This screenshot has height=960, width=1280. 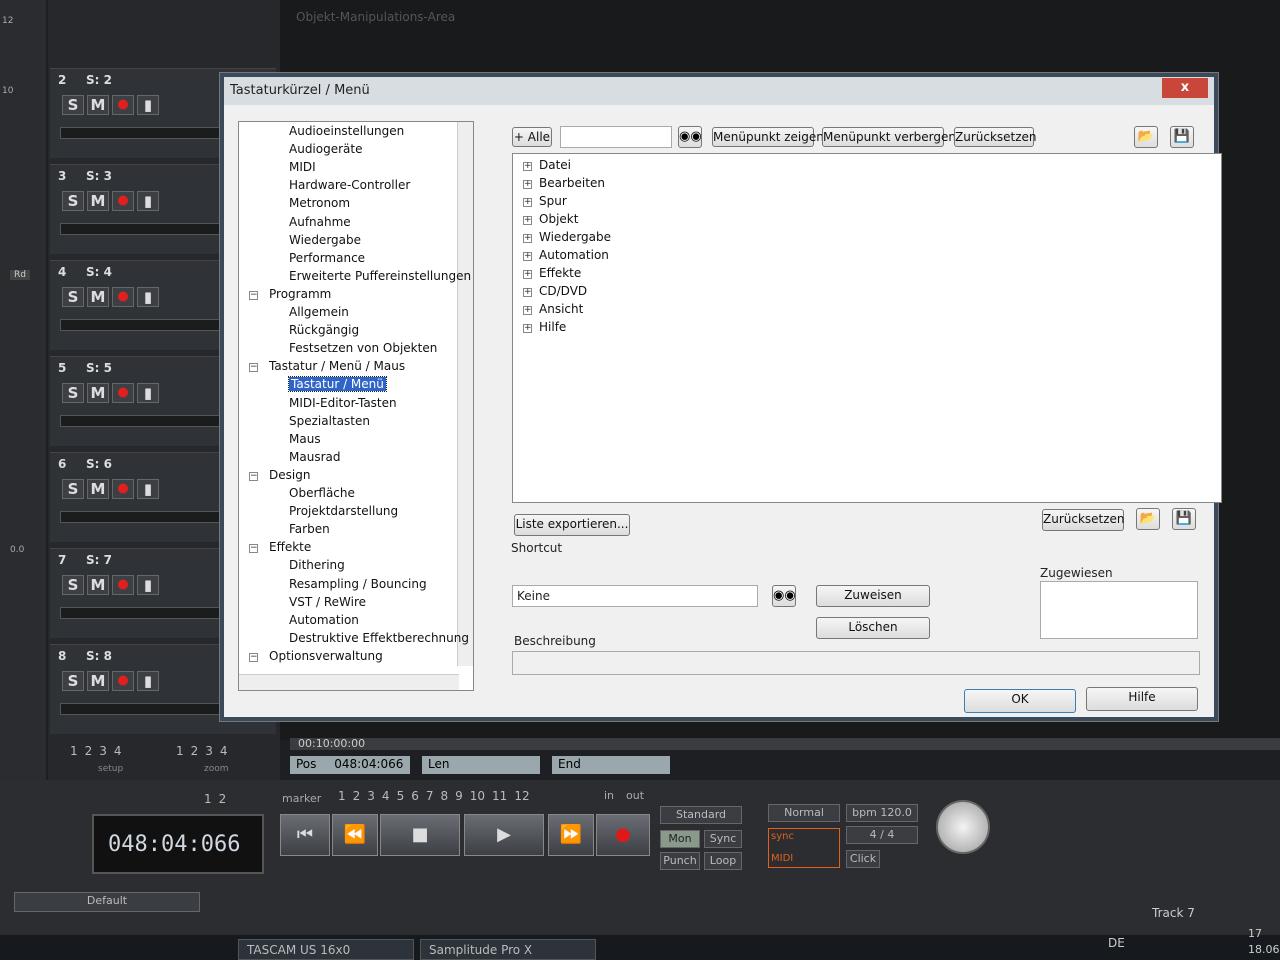 I want to click on open-folder-icon: 📂, so click(x=1148, y=519).